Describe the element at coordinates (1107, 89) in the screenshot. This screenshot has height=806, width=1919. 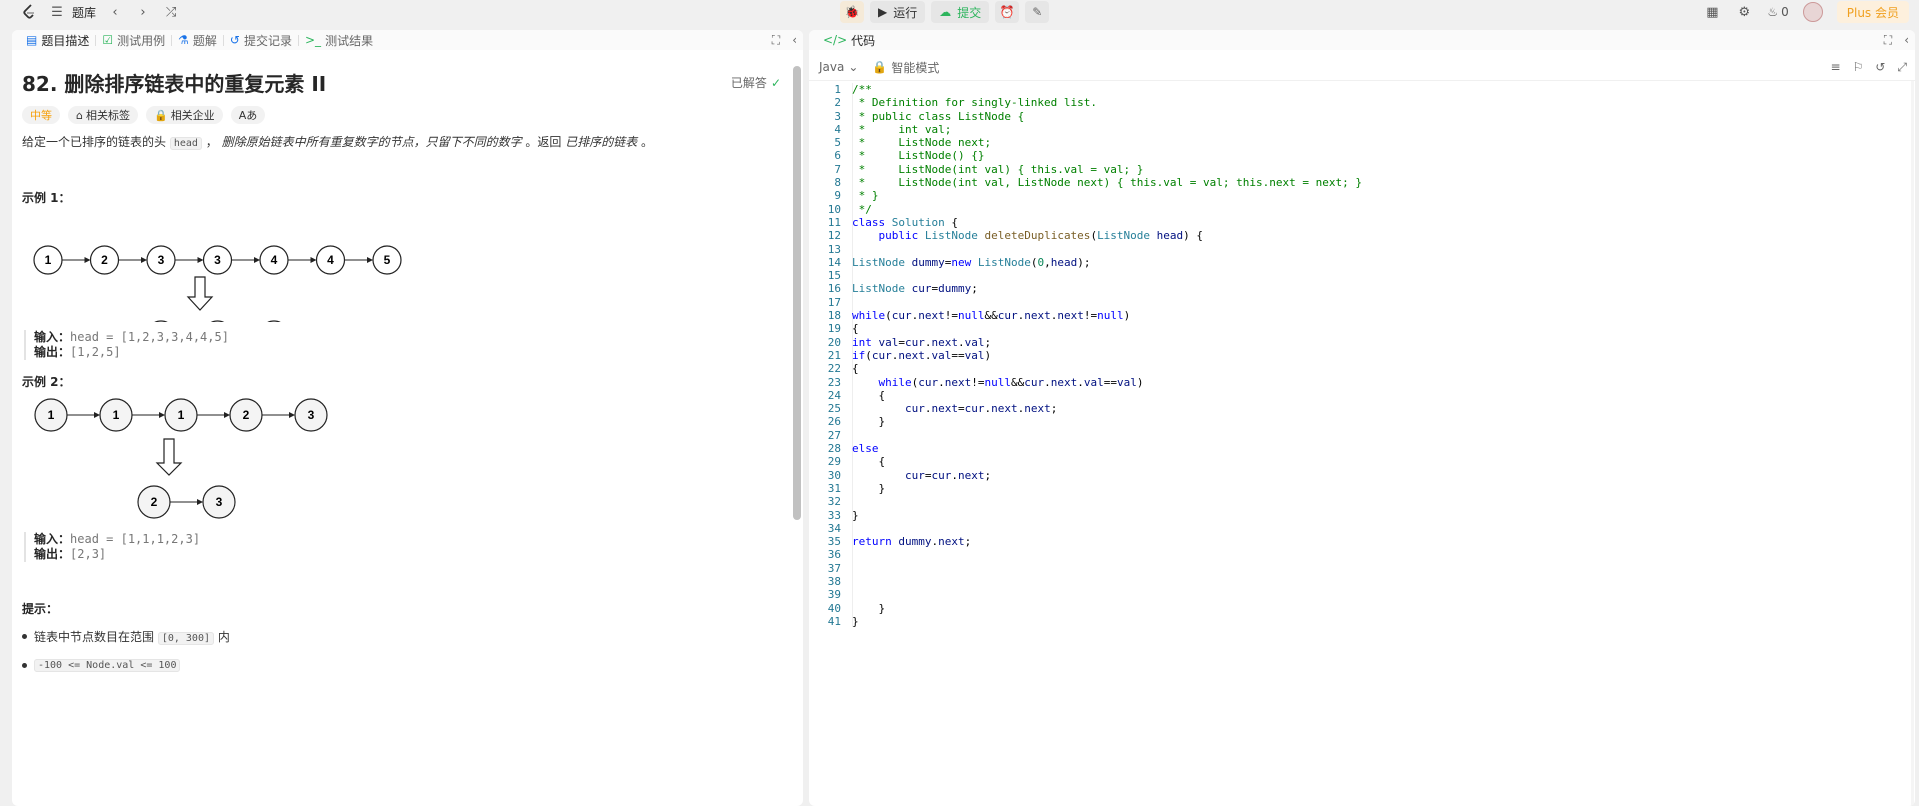
I see `code-line: /**` at that location.